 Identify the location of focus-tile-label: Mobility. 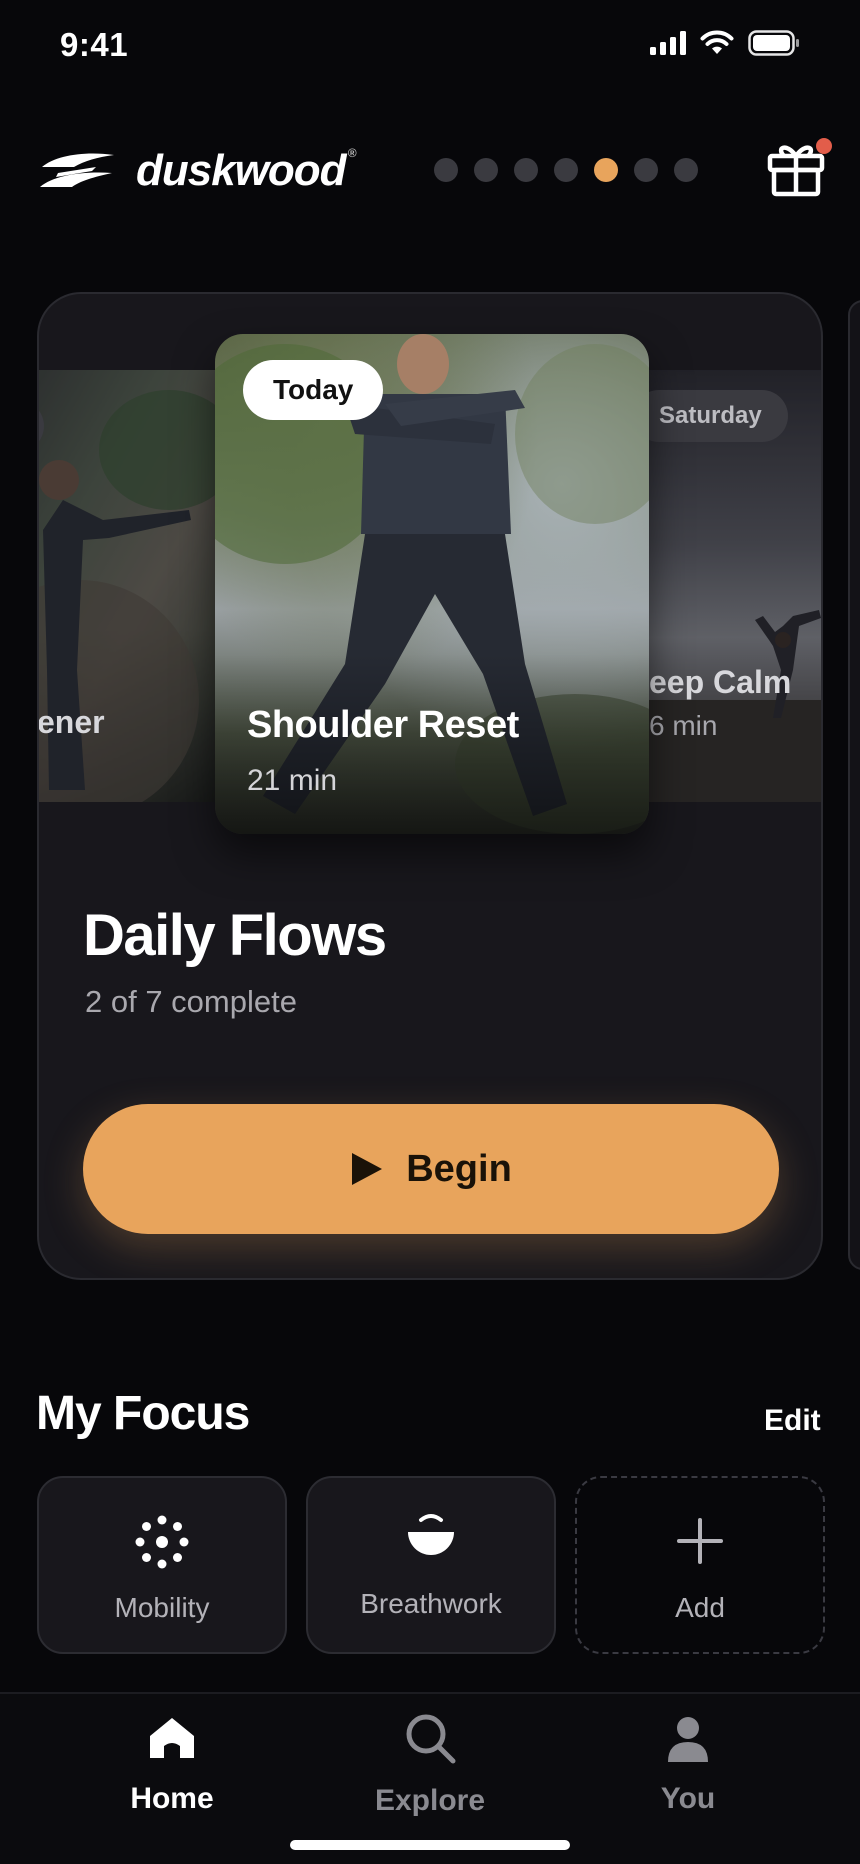
(162, 1607).